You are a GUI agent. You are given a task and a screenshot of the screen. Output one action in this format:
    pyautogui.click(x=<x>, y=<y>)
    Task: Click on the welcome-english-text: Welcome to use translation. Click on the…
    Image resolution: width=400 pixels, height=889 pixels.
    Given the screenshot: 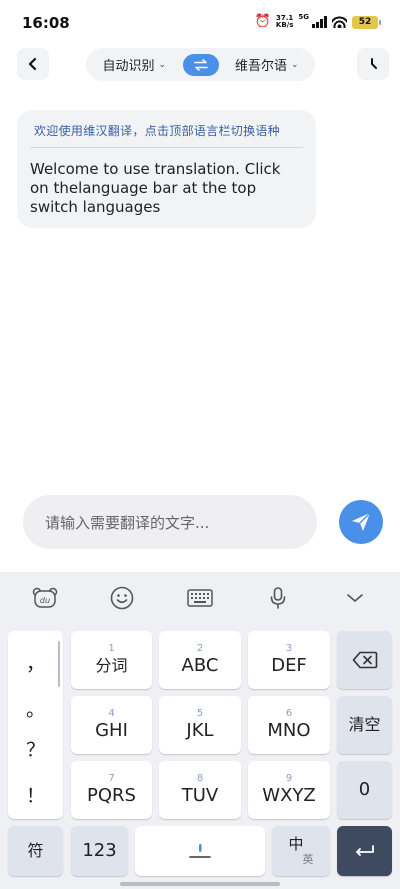 What is the action you would take?
    pyautogui.click(x=155, y=188)
    